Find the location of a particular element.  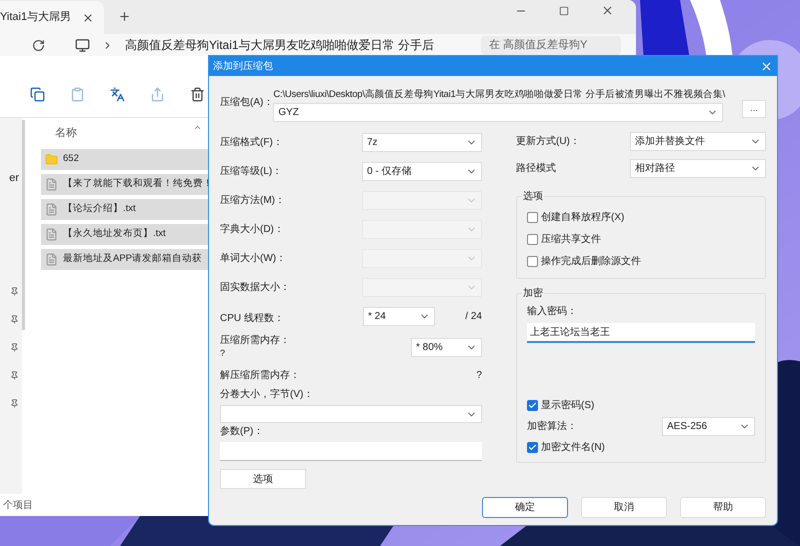

field-label: 路径模式 is located at coordinates (536, 169).